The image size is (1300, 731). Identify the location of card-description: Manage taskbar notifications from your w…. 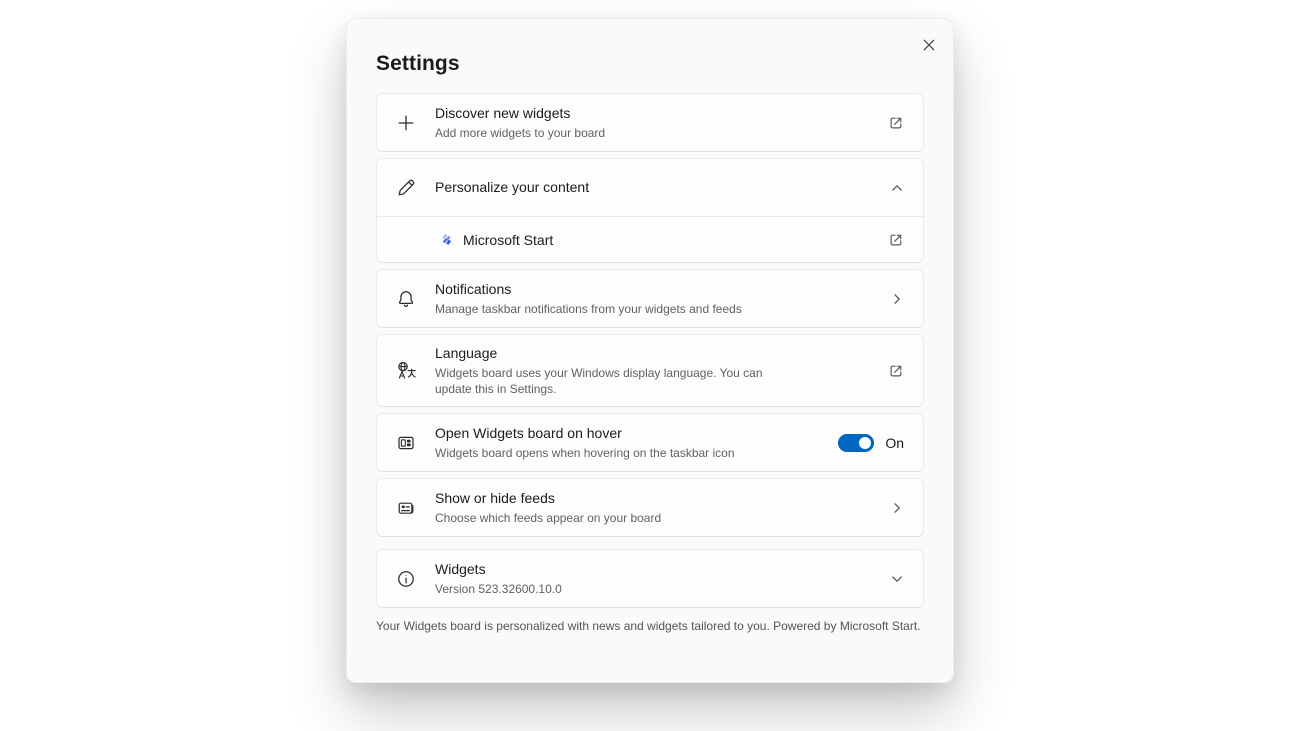
(588, 309).